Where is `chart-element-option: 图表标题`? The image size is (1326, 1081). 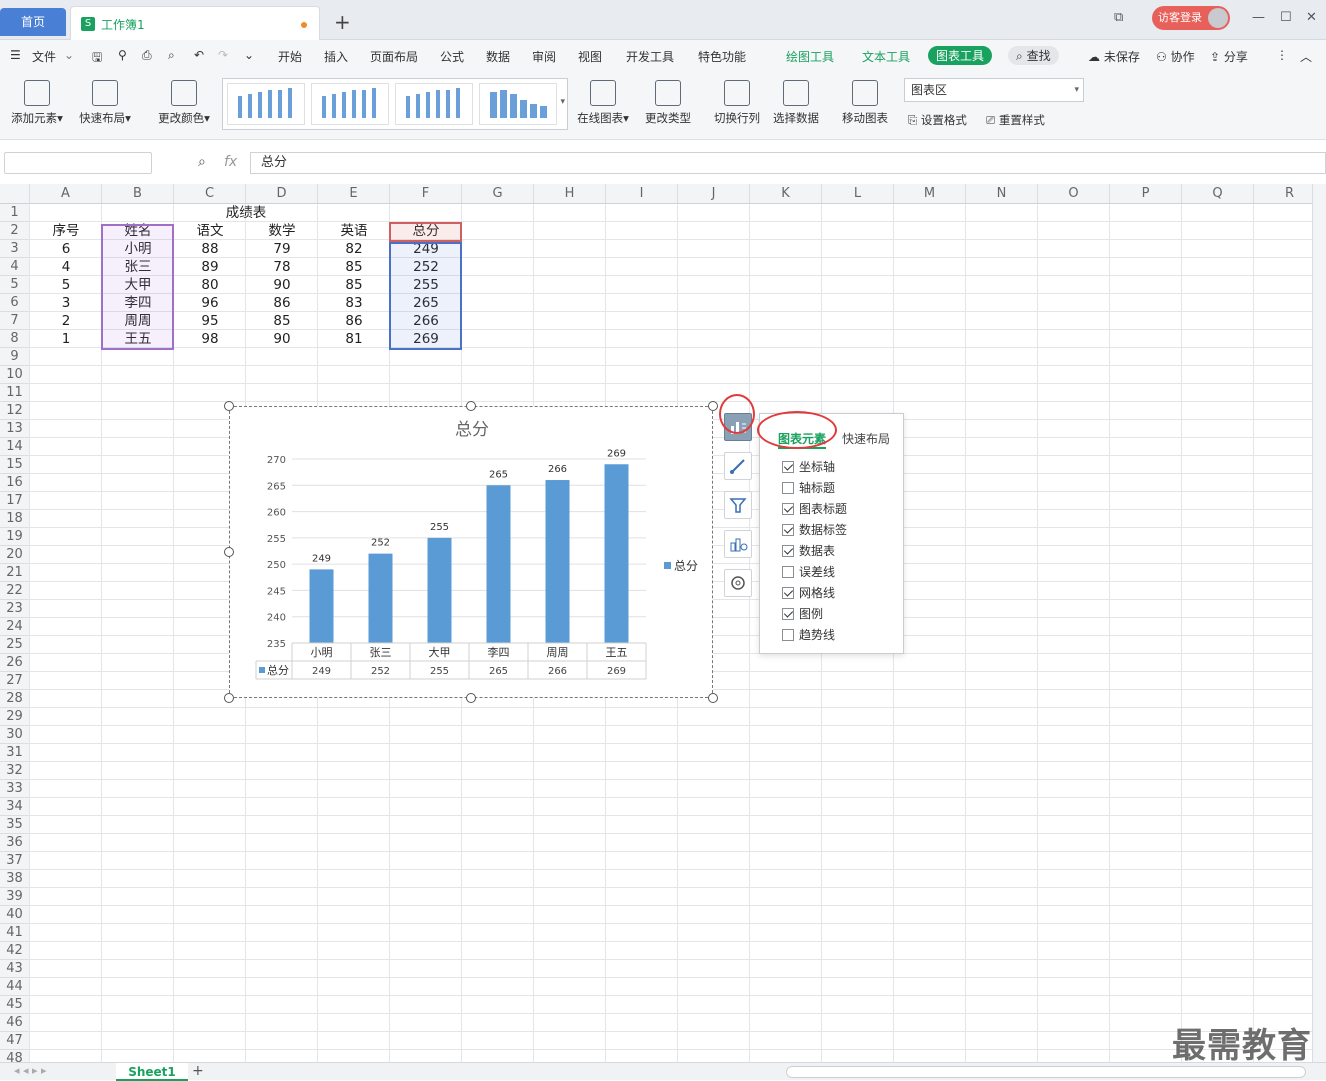 chart-element-option: 图表标题 is located at coordinates (814, 508).